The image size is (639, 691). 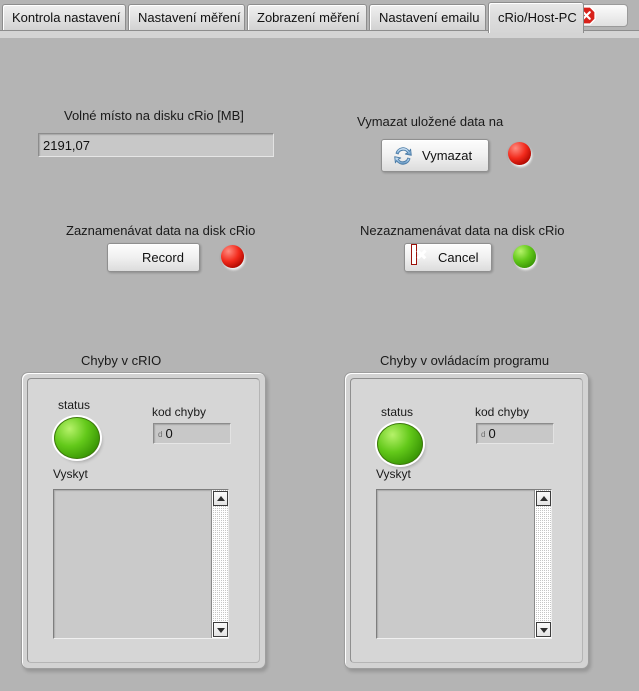 I want to click on tab-label: Nastavení emailu, so click(x=429, y=17).